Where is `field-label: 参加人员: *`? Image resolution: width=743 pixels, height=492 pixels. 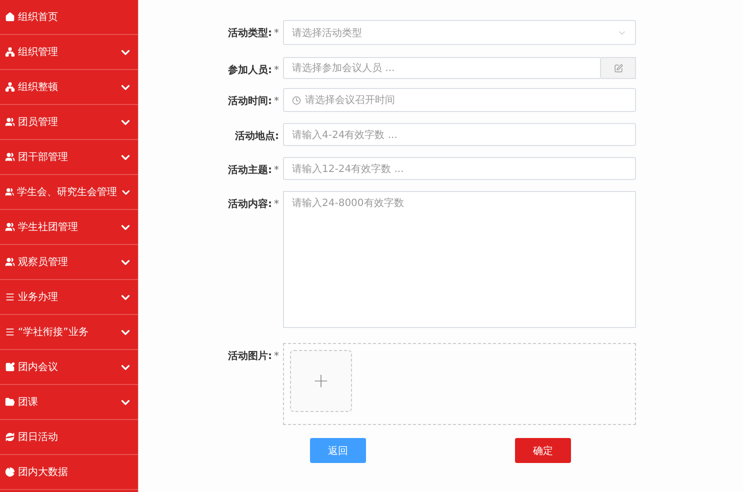 field-label: 参加人员: * is located at coordinates (253, 71).